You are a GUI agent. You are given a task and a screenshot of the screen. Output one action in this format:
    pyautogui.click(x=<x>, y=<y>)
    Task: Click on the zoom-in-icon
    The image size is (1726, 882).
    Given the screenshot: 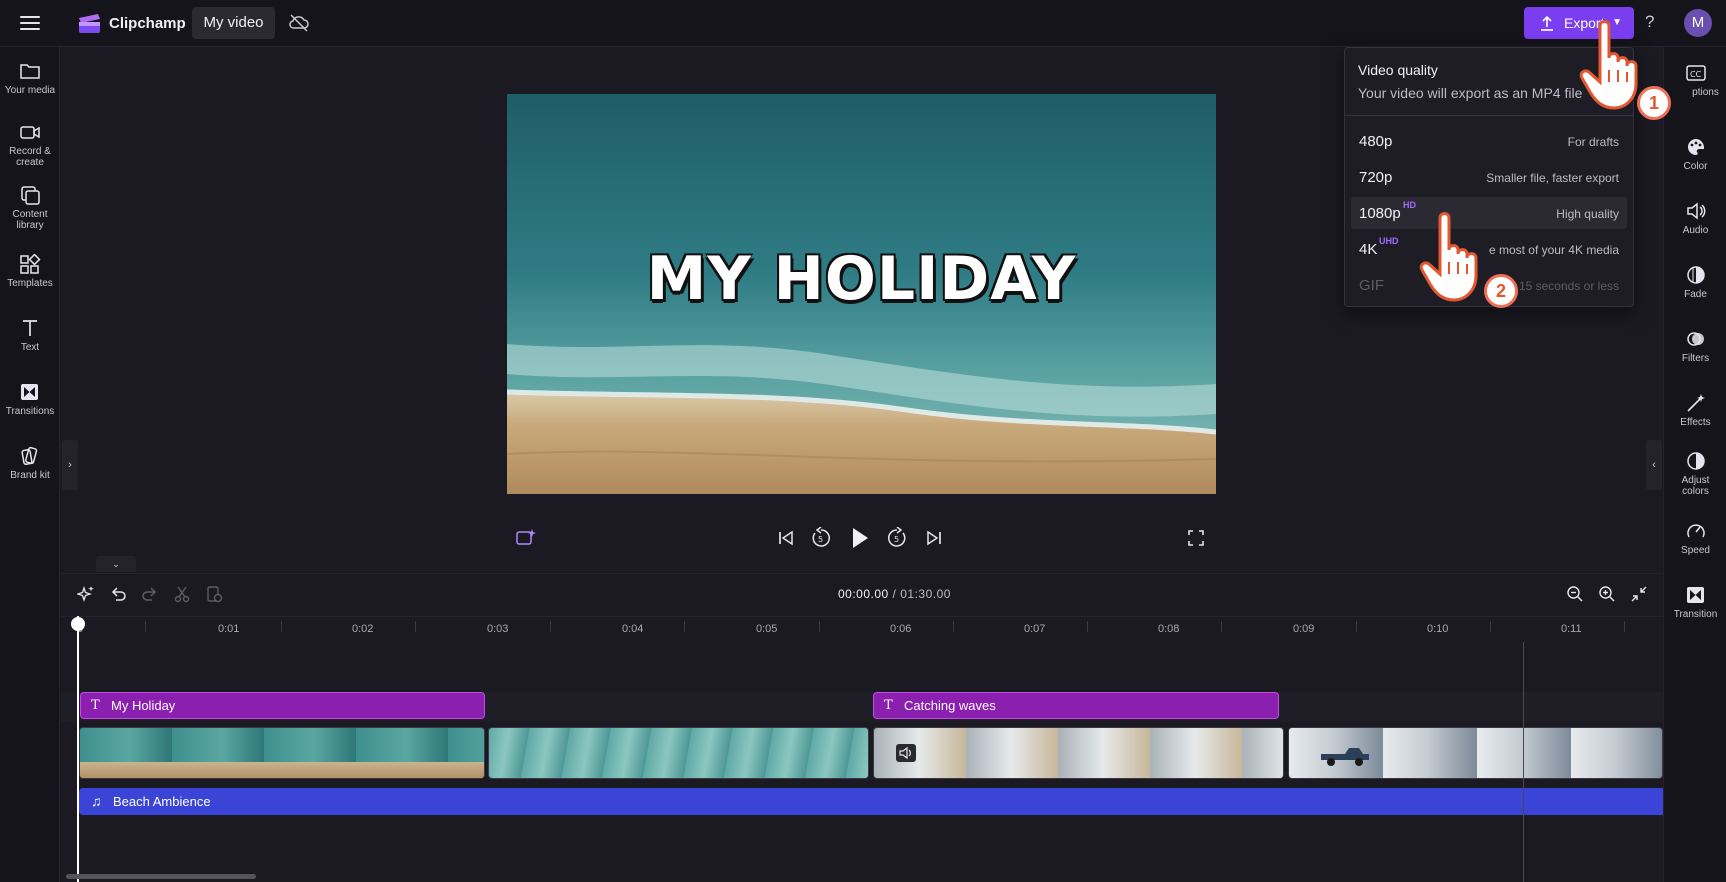 What is the action you would take?
    pyautogui.click(x=1607, y=594)
    